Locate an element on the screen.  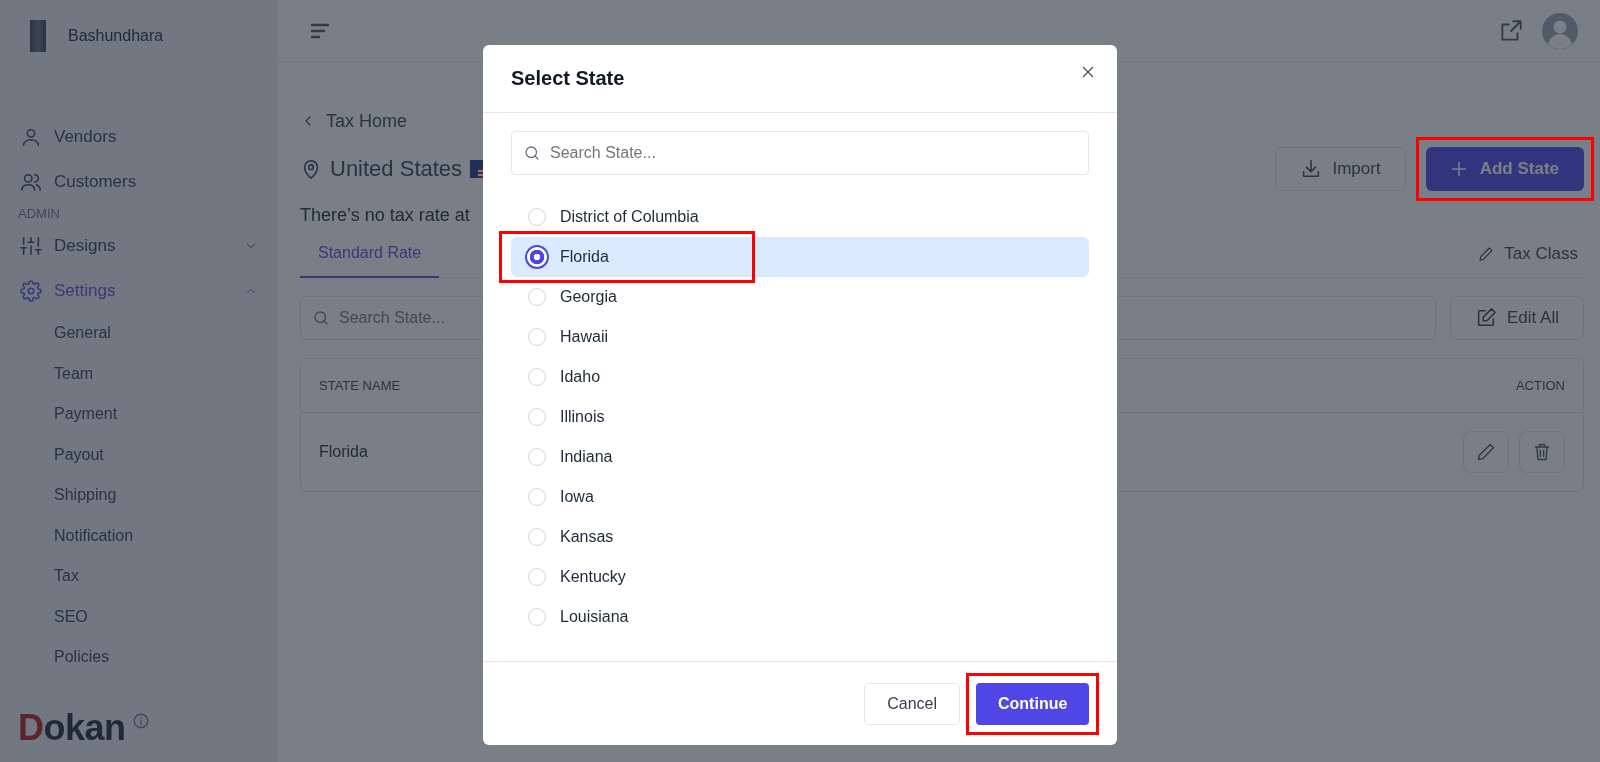
submenu-item: Policies is located at coordinates (149, 657).